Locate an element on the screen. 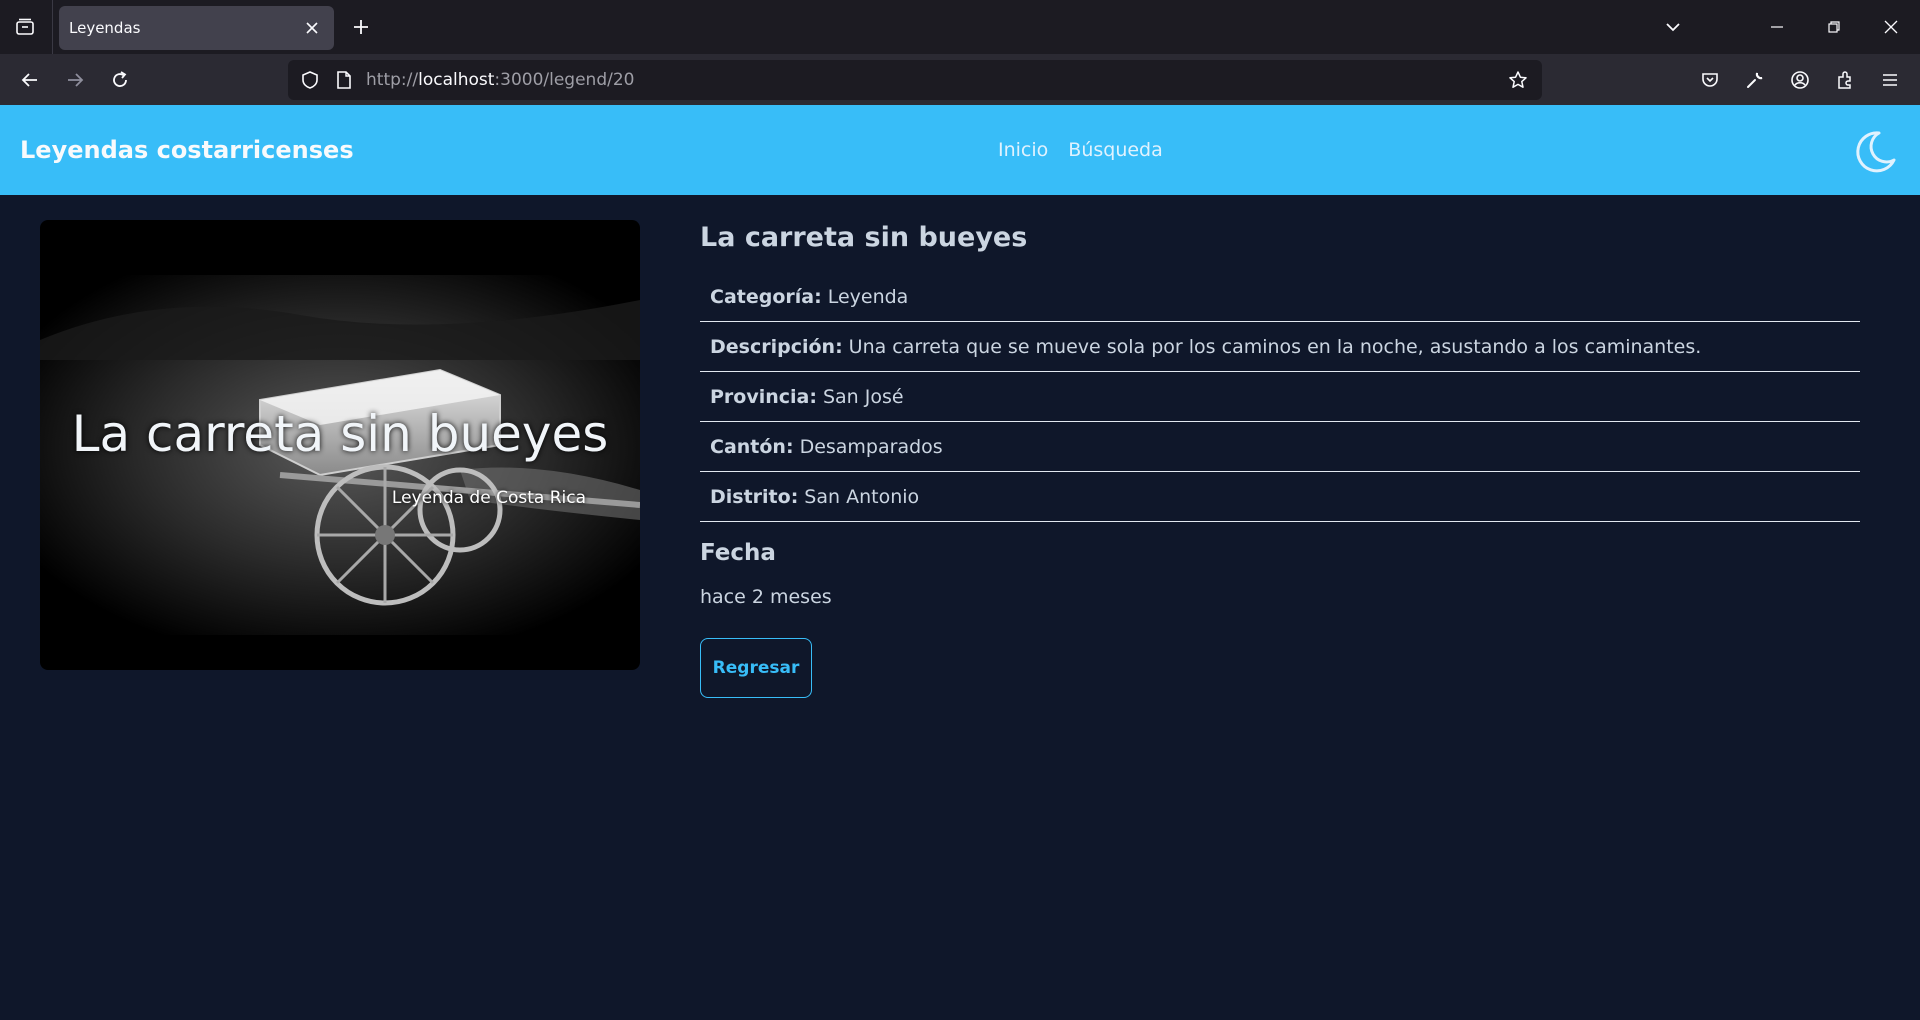 Image resolution: width=1920 pixels, height=1020 pixels. field-value: Desamparados is located at coordinates (871, 446).